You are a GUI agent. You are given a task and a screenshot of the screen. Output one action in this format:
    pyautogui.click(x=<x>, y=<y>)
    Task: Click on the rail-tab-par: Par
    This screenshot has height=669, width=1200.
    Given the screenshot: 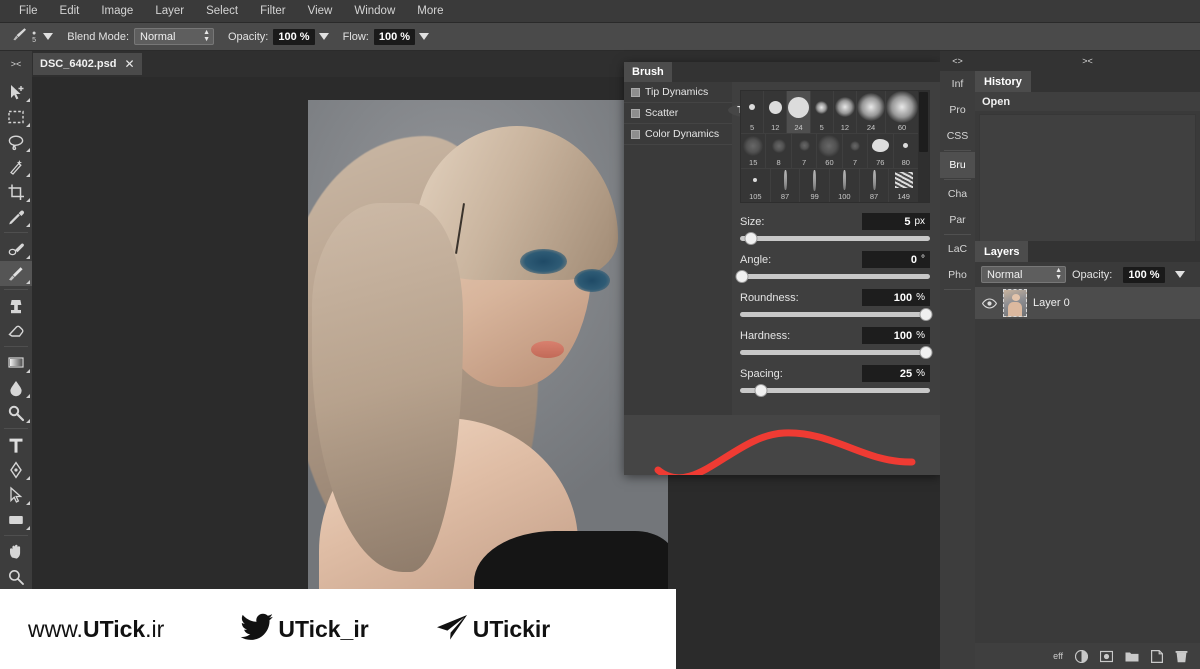 What is the action you would take?
    pyautogui.click(x=957, y=220)
    